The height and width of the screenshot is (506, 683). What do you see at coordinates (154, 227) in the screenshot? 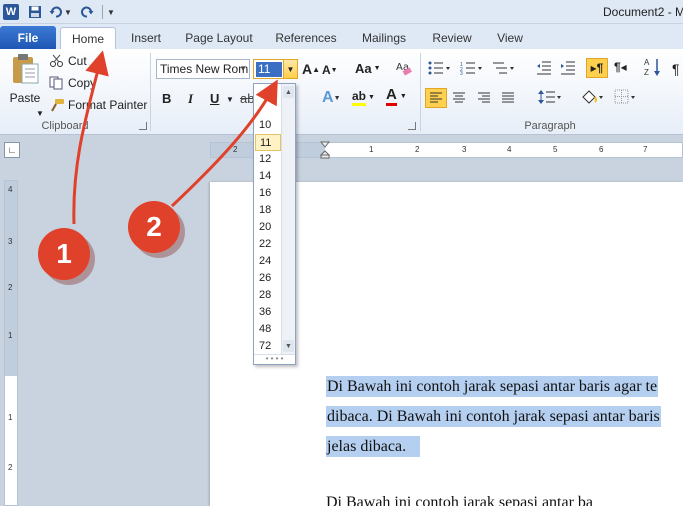
I see `callout-badge-2: 2` at bounding box center [154, 227].